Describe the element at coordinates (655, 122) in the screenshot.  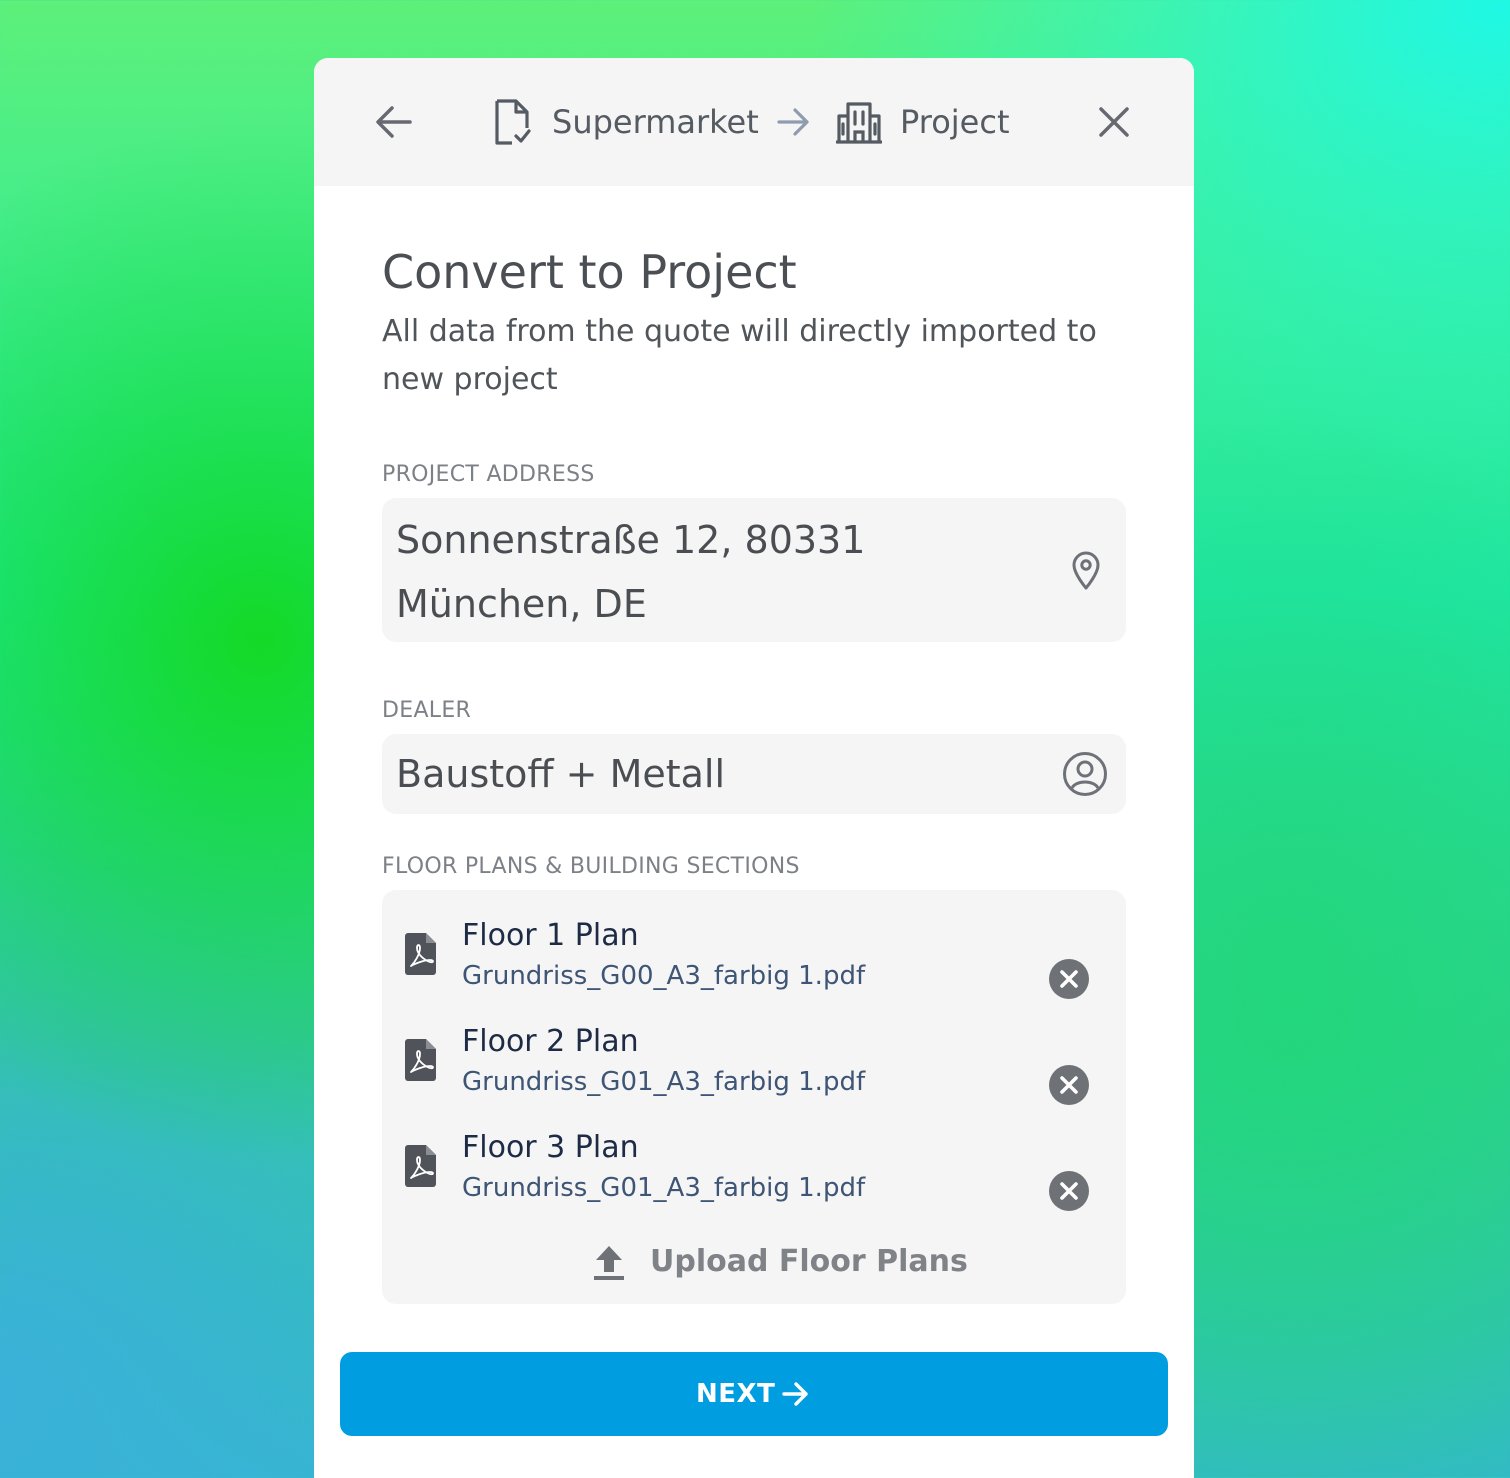
I see `breadcrumb-from-label: Supermarket` at that location.